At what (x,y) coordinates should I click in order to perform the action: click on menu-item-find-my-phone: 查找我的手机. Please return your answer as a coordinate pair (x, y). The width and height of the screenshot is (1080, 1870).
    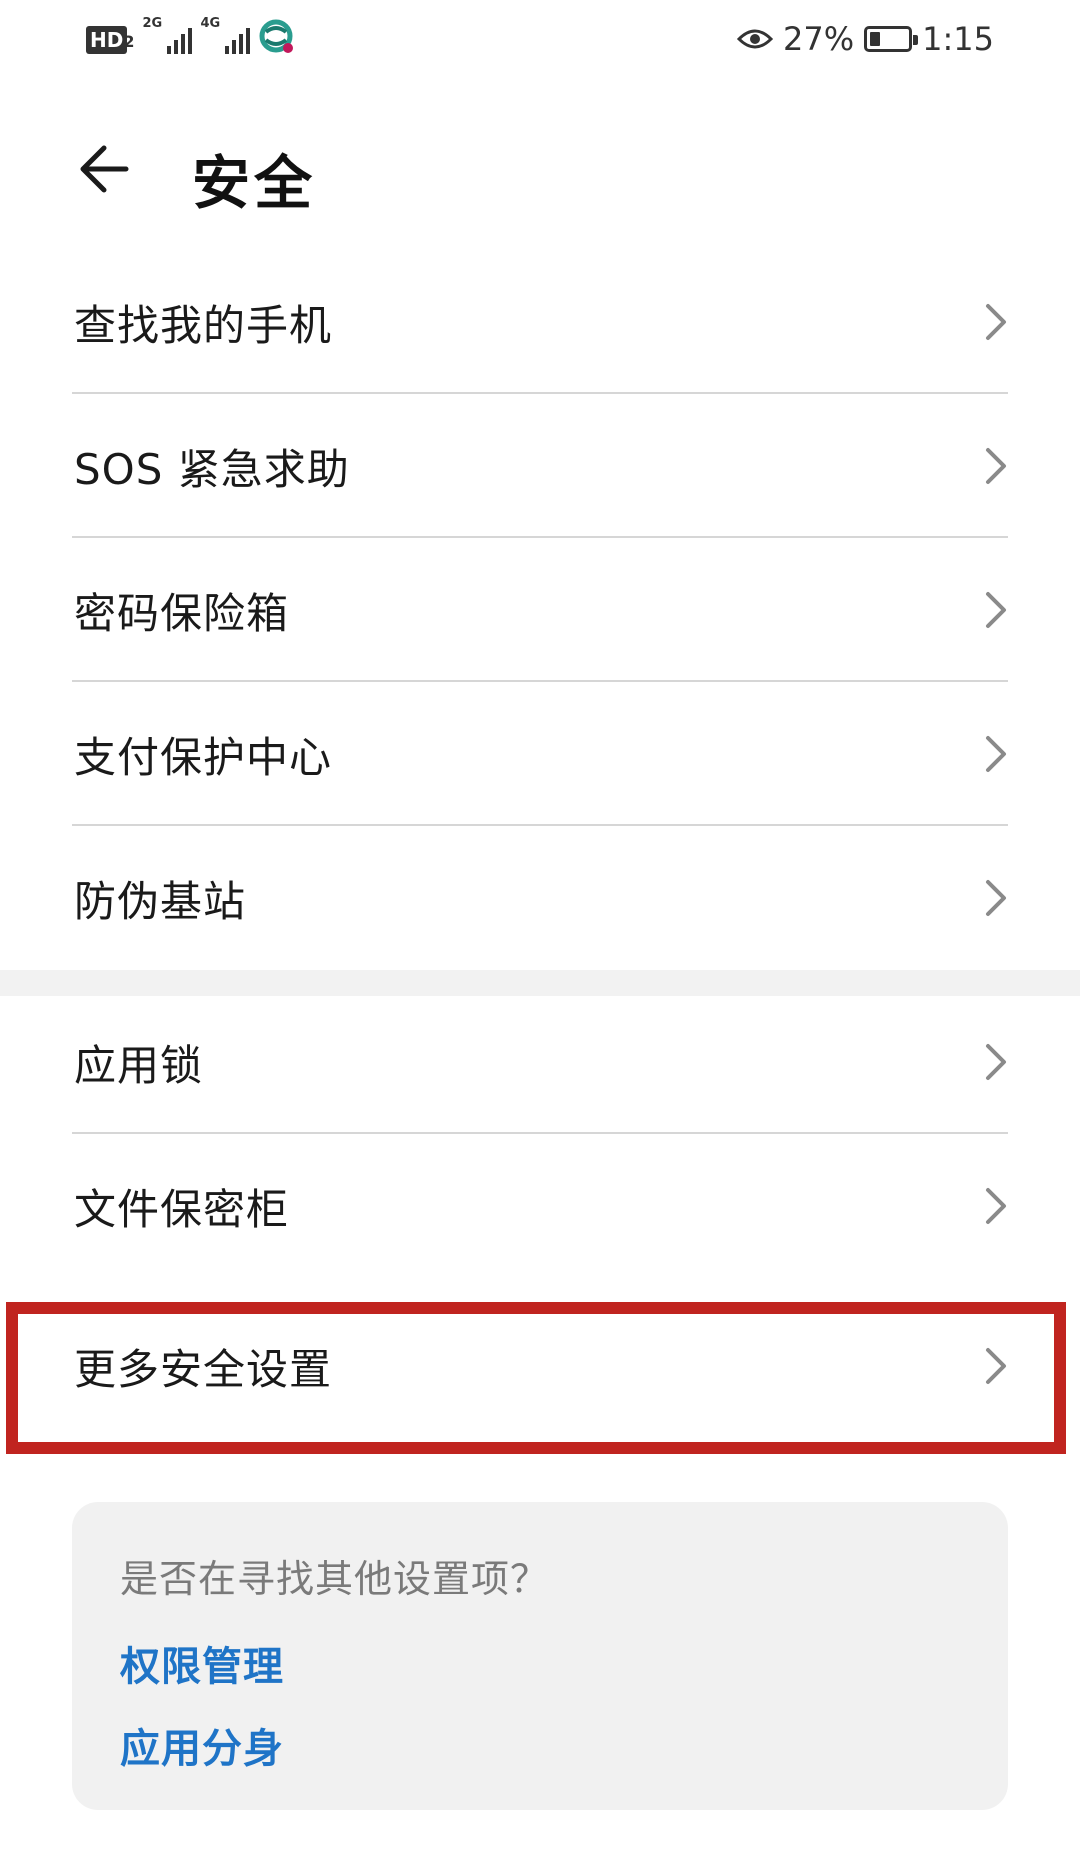
    Looking at the image, I should click on (540, 322).